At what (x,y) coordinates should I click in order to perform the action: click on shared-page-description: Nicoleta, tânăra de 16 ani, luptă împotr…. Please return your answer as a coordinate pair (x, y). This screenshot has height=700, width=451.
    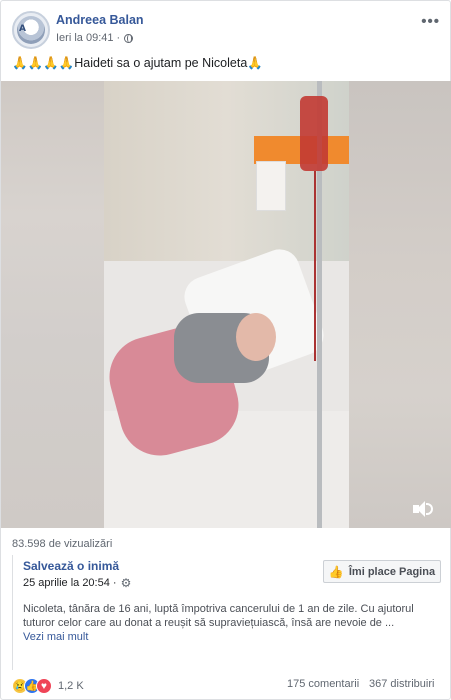
    Looking at the image, I should click on (218, 616).